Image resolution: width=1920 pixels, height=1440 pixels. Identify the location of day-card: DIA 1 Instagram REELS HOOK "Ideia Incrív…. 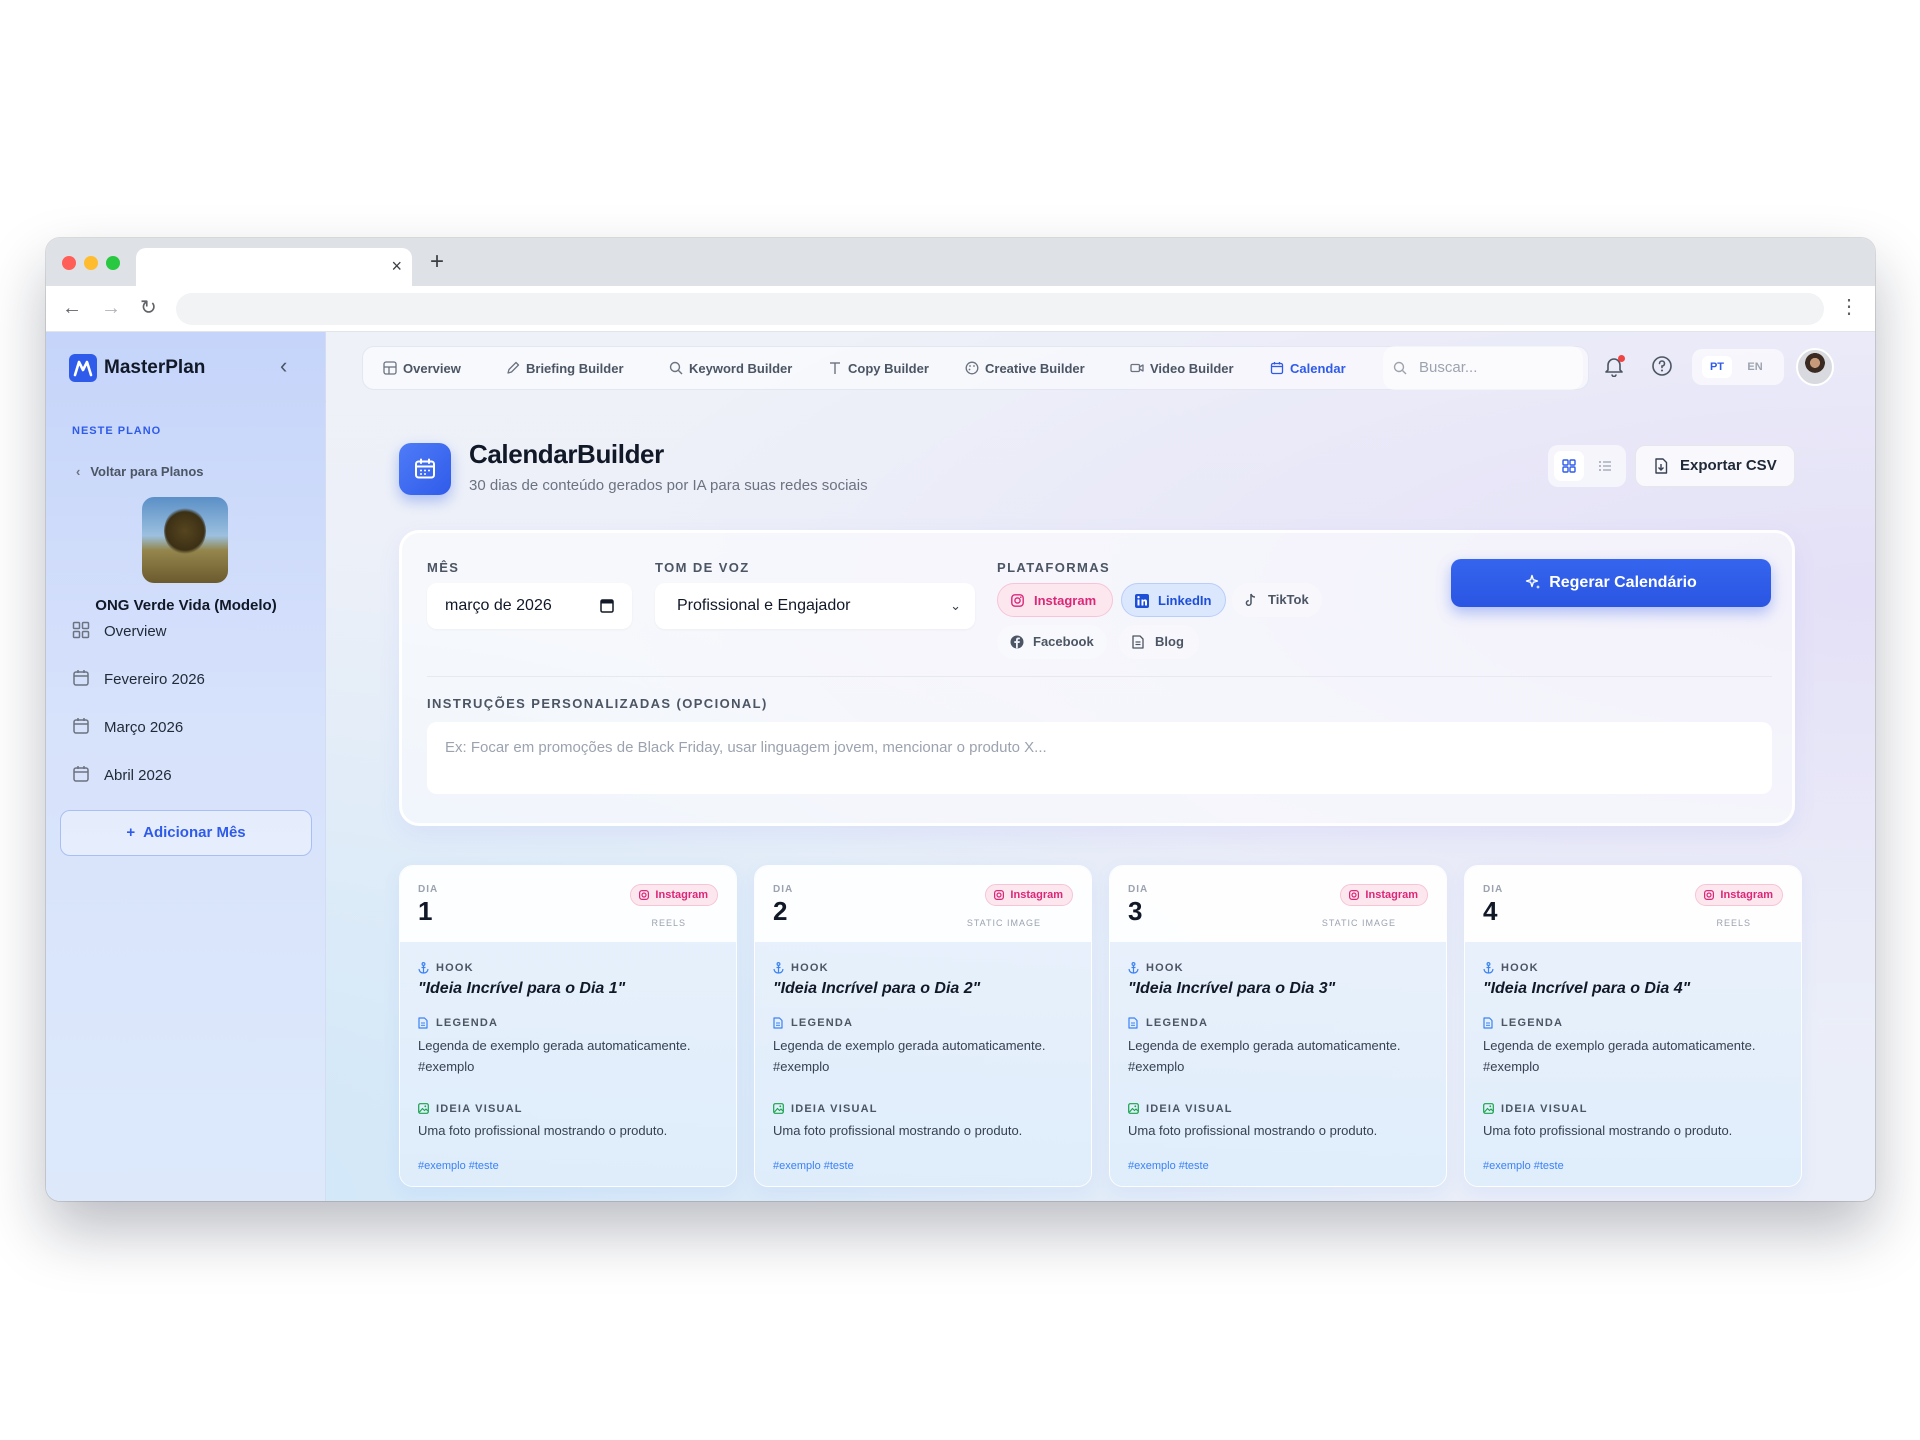
(568, 1026).